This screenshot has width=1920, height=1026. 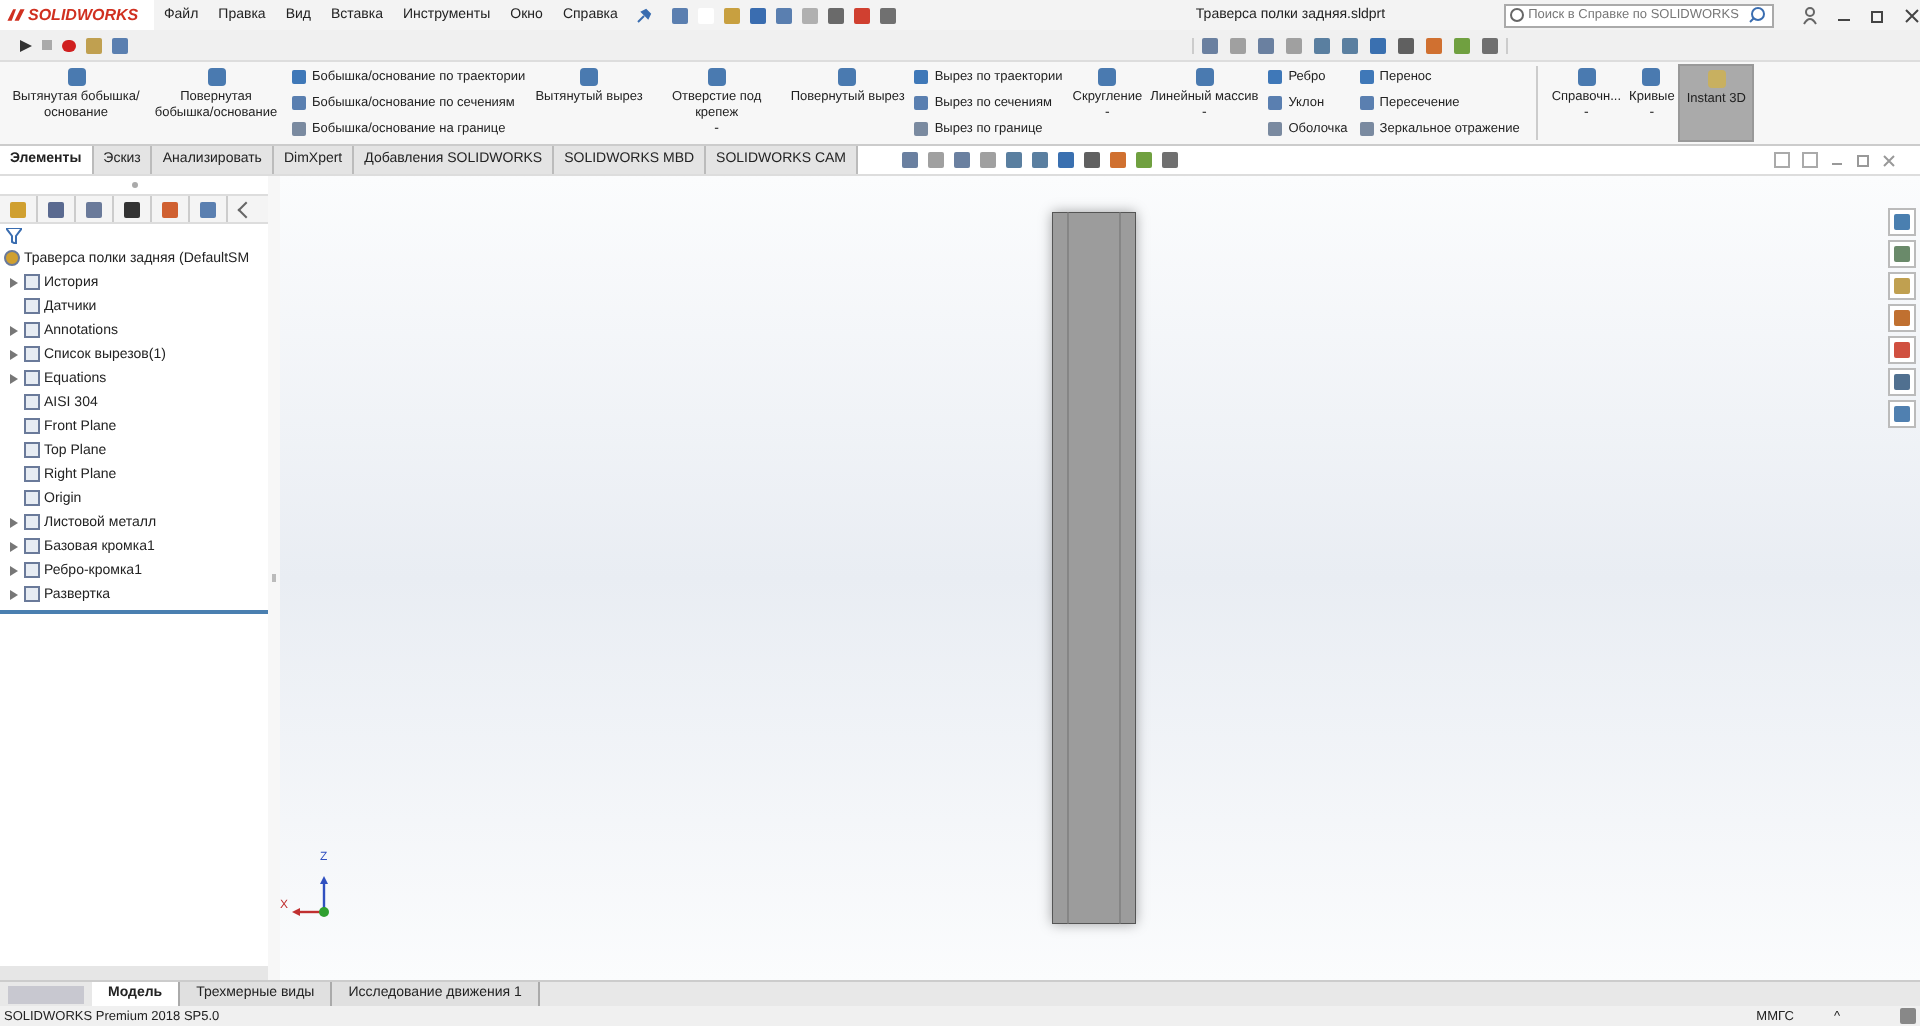 What do you see at coordinates (274, 578) in the screenshot?
I see `splitter-handle` at bounding box center [274, 578].